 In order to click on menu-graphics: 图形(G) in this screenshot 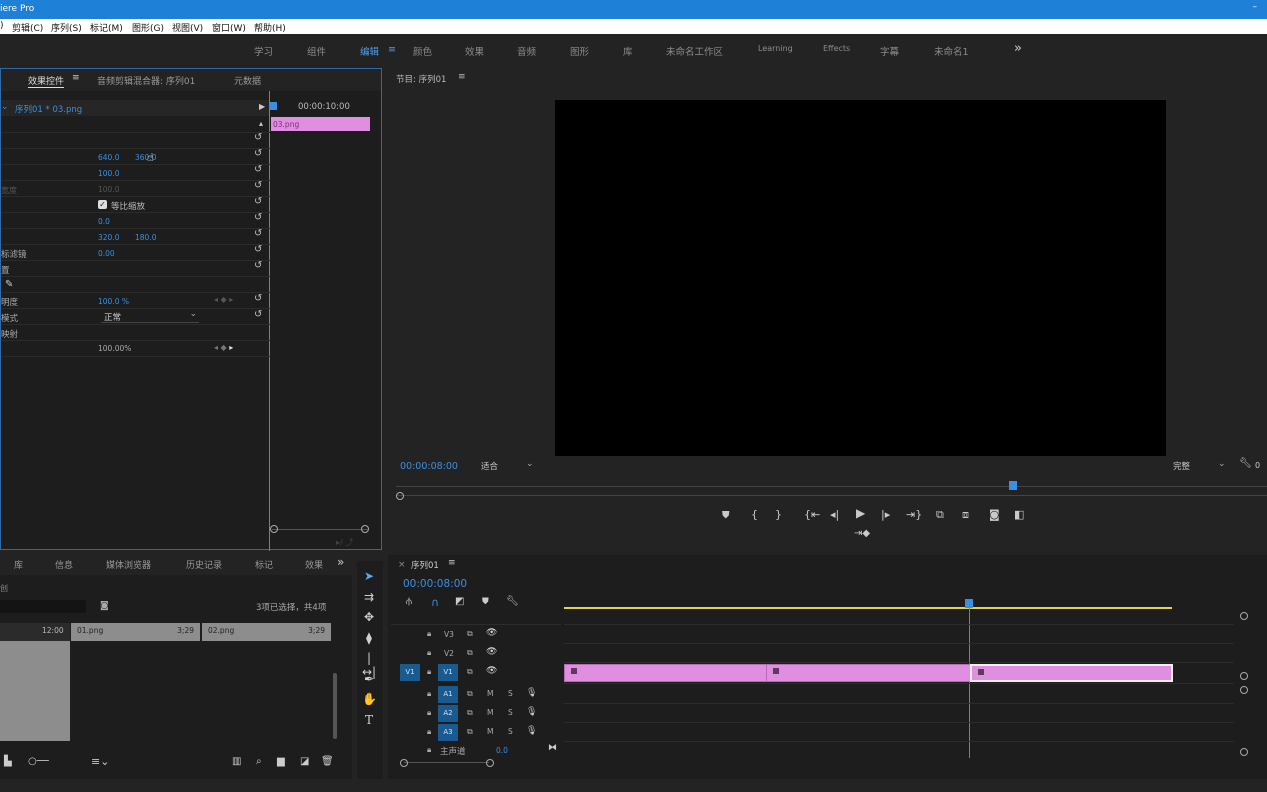, I will do `click(148, 27)`.